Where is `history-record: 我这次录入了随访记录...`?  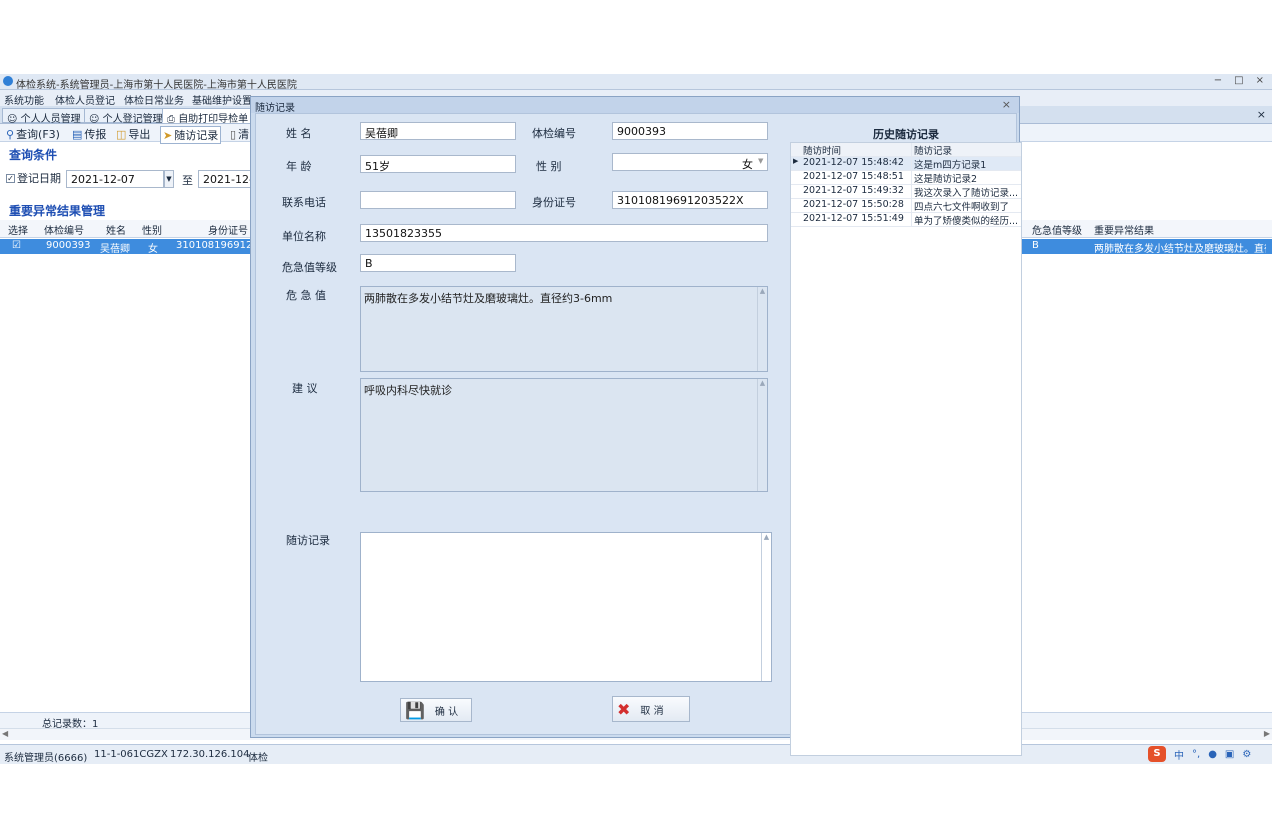 history-record: 我这次录入了随访记录... is located at coordinates (966, 193).